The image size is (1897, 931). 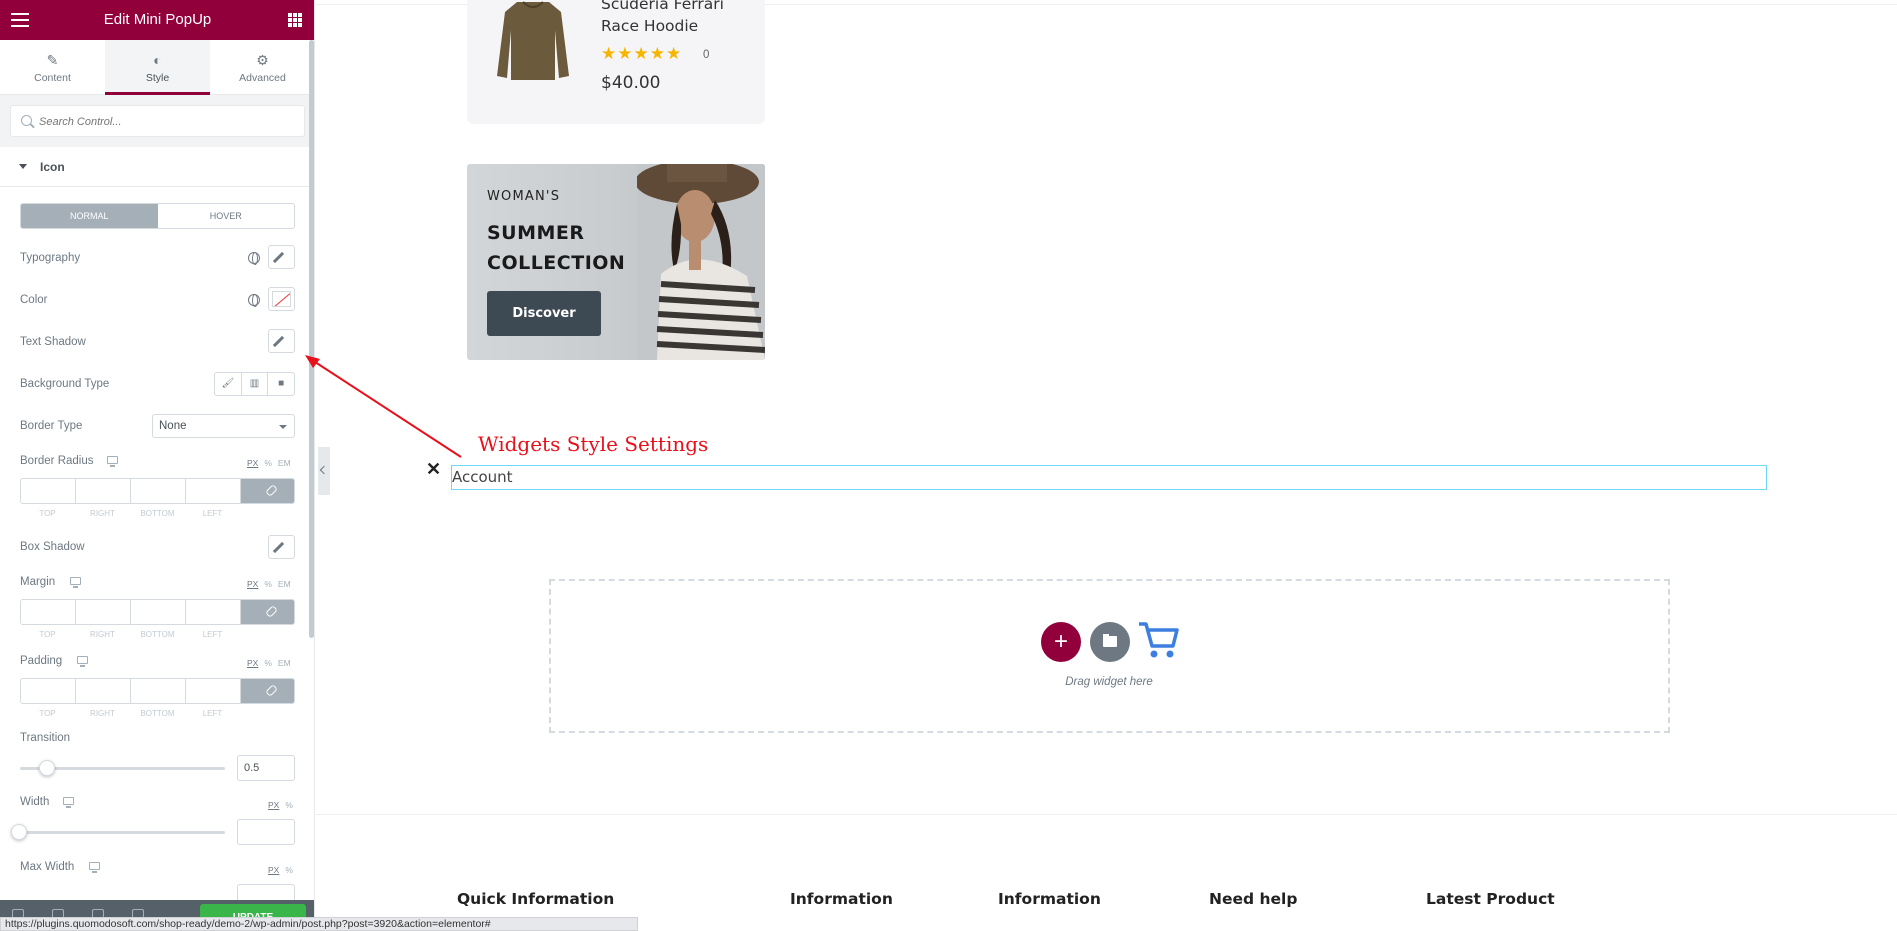 I want to click on pencil-icon: ✎, so click(x=52, y=60).